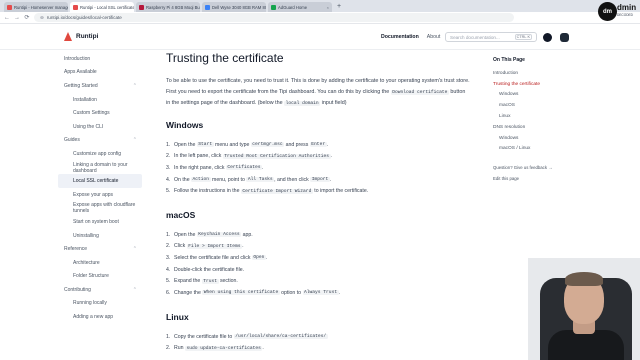 This screenshot has height=360, width=640. What do you see at coordinates (100, 100) in the screenshot?
I see `sidebar-item: Installation` at bounding box center [100, 100].